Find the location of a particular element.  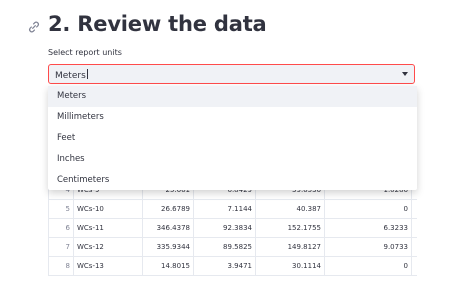

value-cell: 152.1755 is located at coordinates (290, 228).